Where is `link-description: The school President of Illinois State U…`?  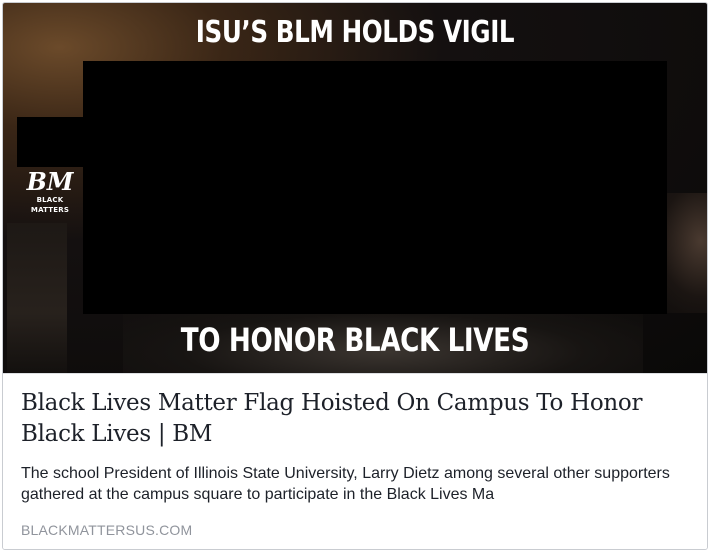 link-description: The school President of Illinois State U… is located at coordinates (345, 484).